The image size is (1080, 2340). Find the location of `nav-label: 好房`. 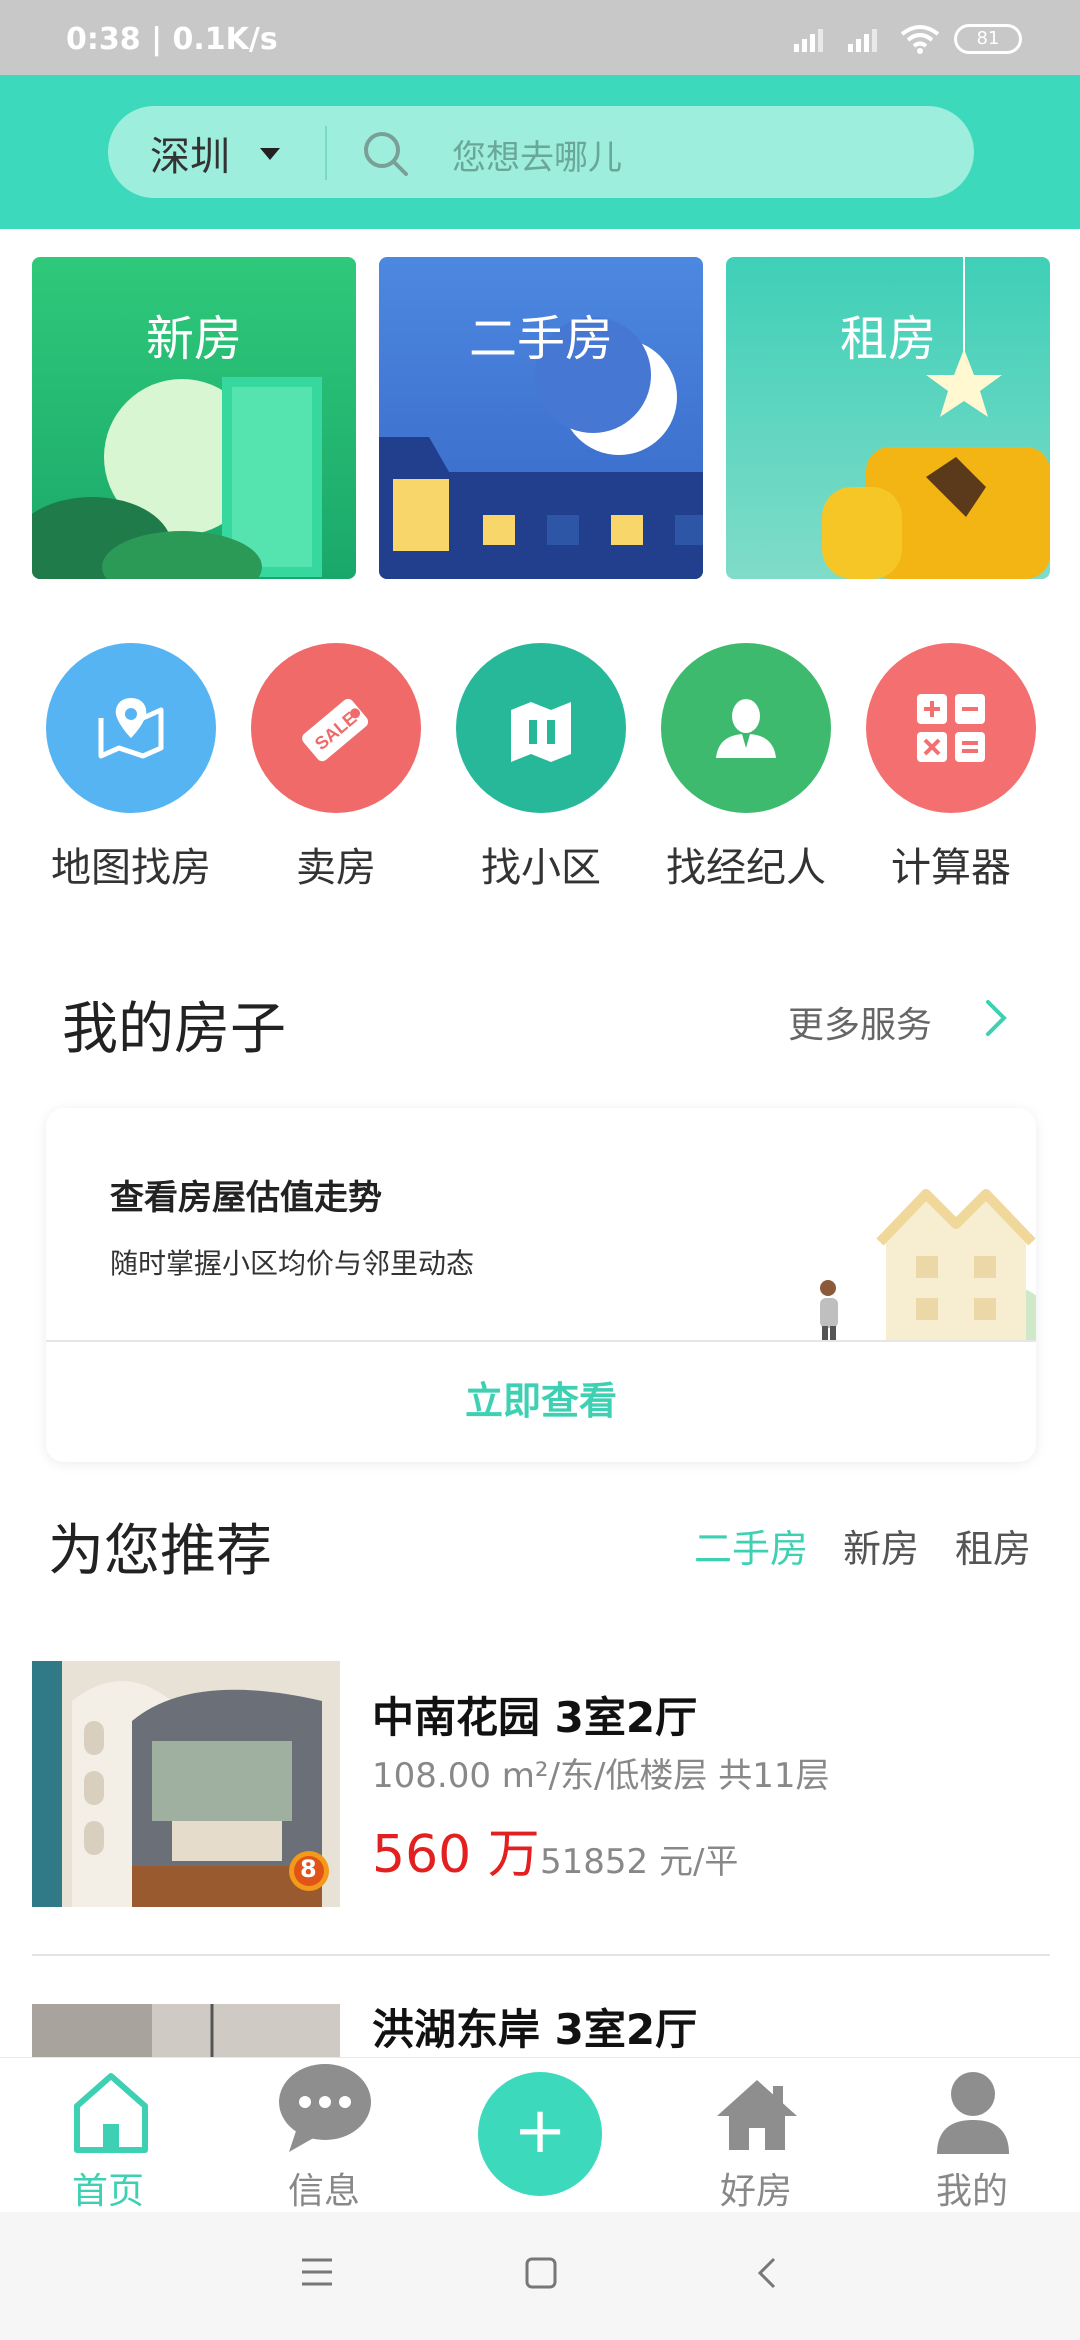

nav-label: 好房 is located at coordinates (755, 2191).